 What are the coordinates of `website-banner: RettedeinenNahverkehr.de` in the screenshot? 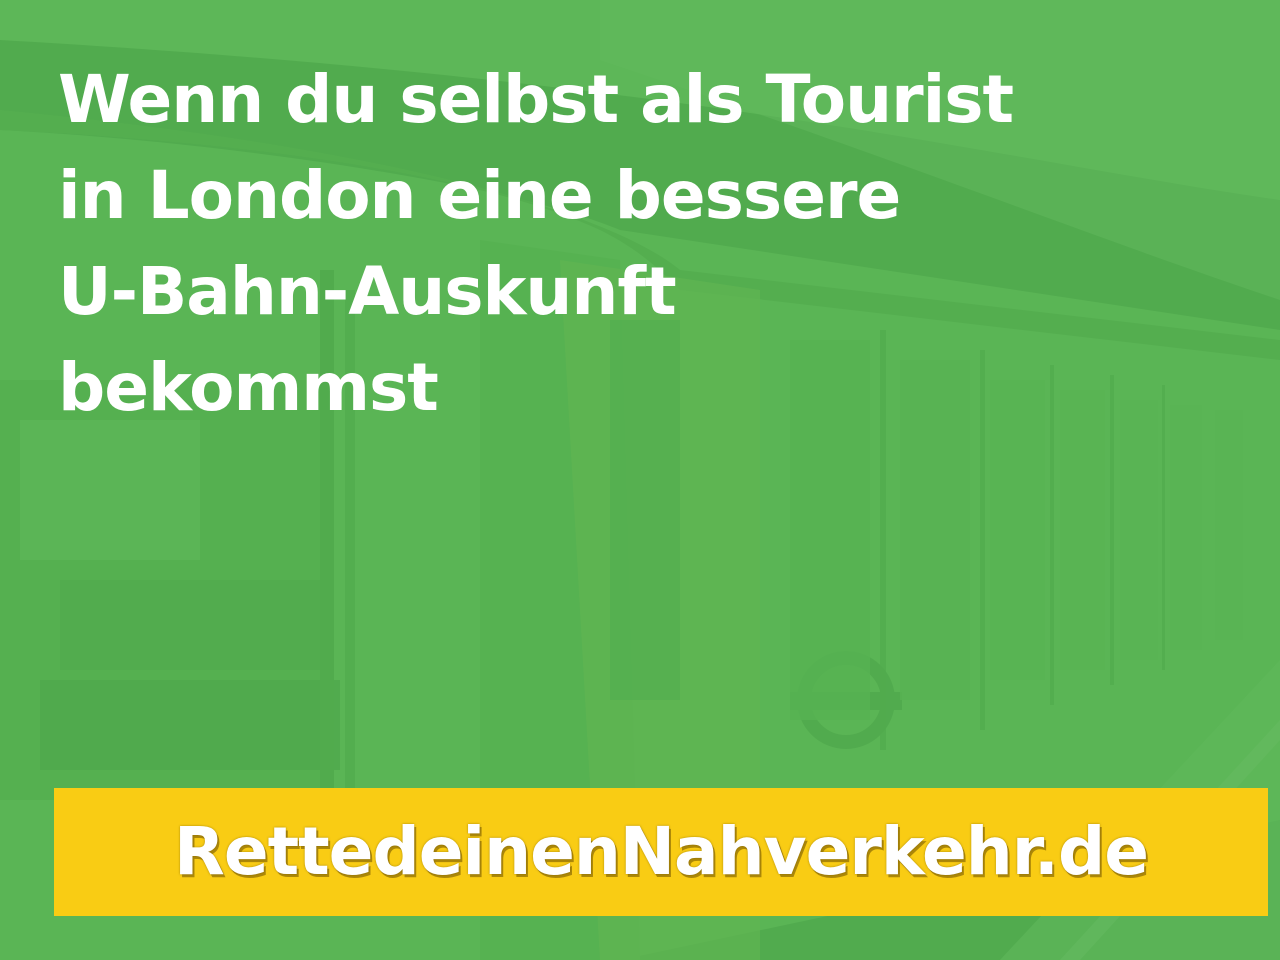 It's located at (661, 852).